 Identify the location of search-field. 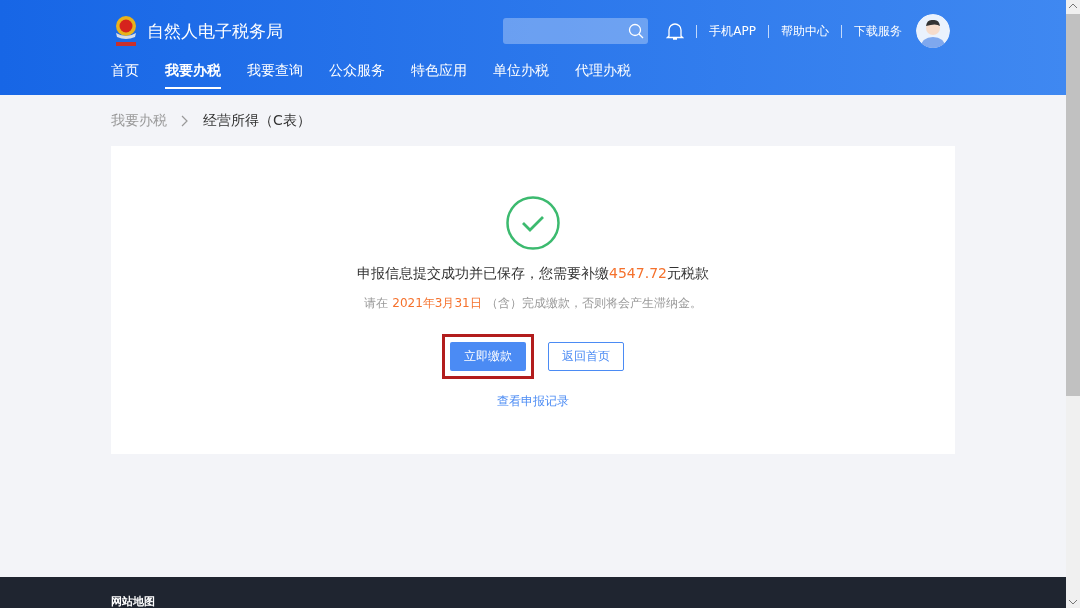
(576, 31).